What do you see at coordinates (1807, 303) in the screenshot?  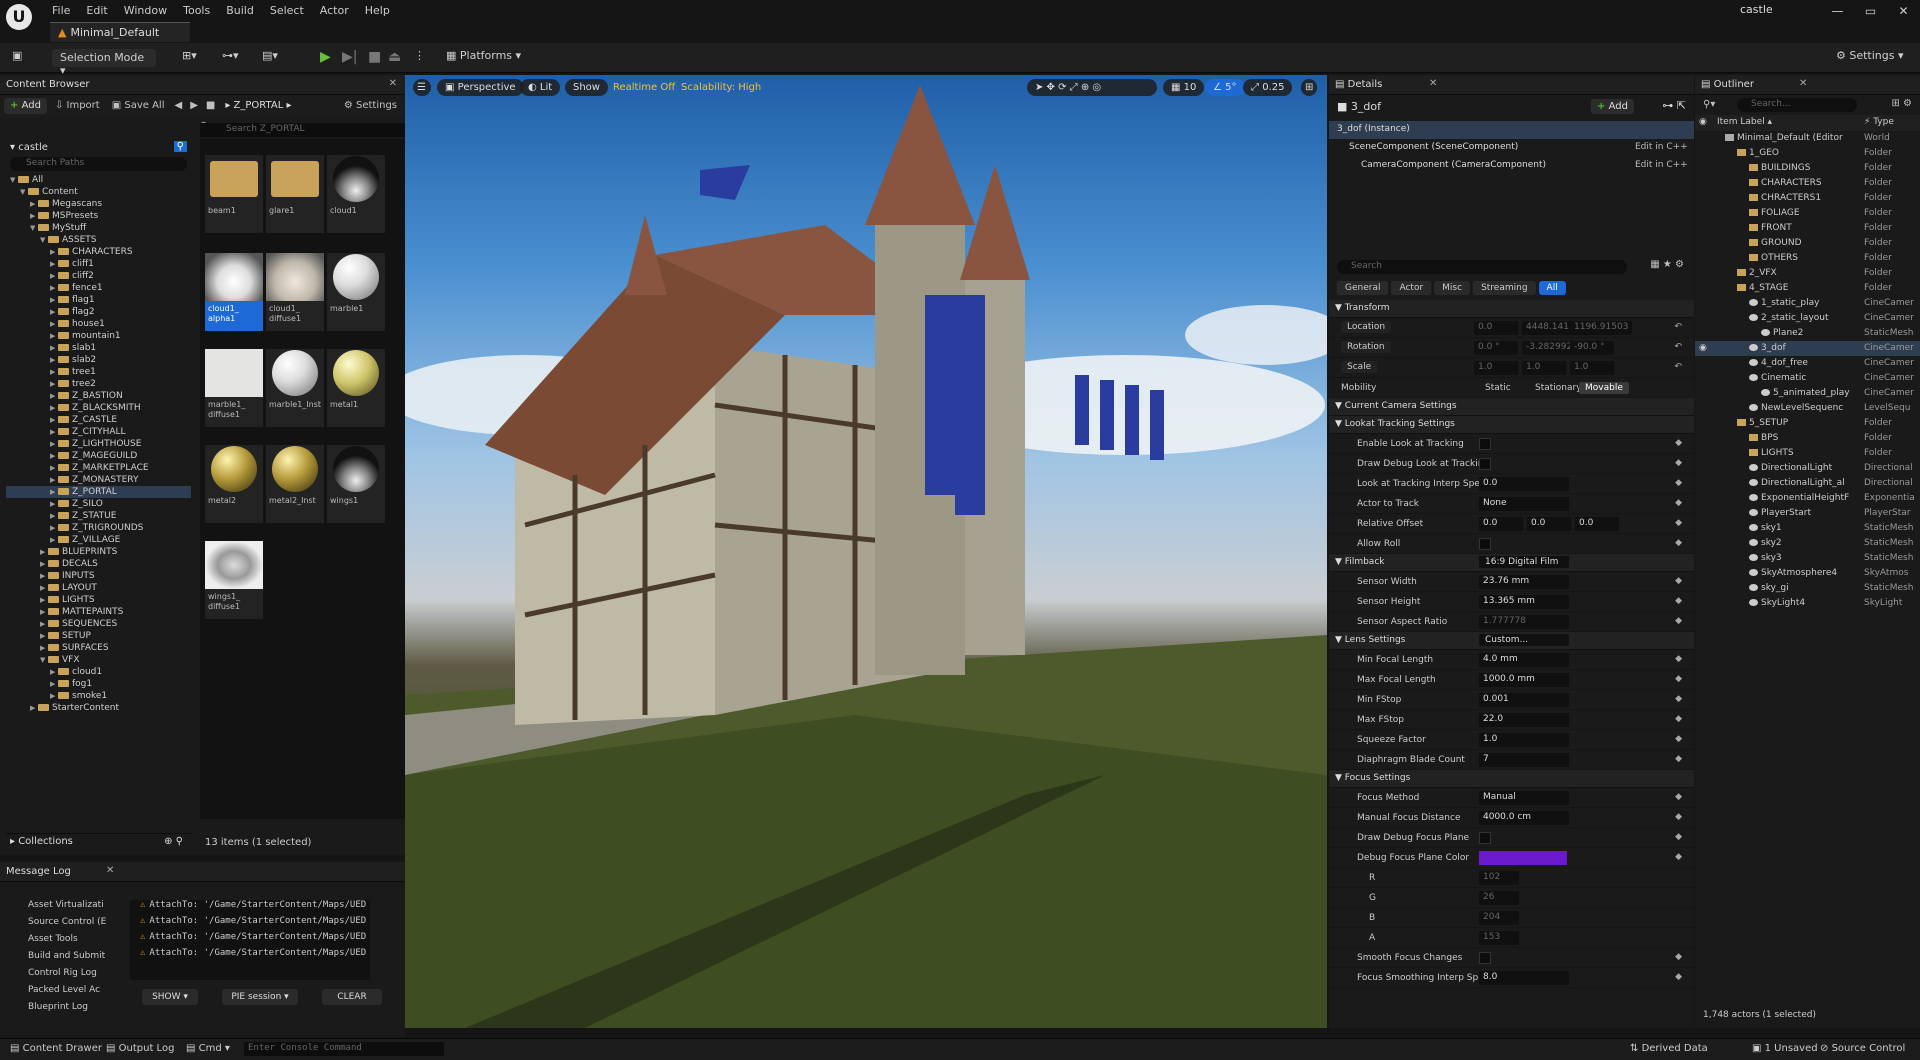 I see `outliner-row: 1_static_play CineCamer` at bounding box center [1807, 303].